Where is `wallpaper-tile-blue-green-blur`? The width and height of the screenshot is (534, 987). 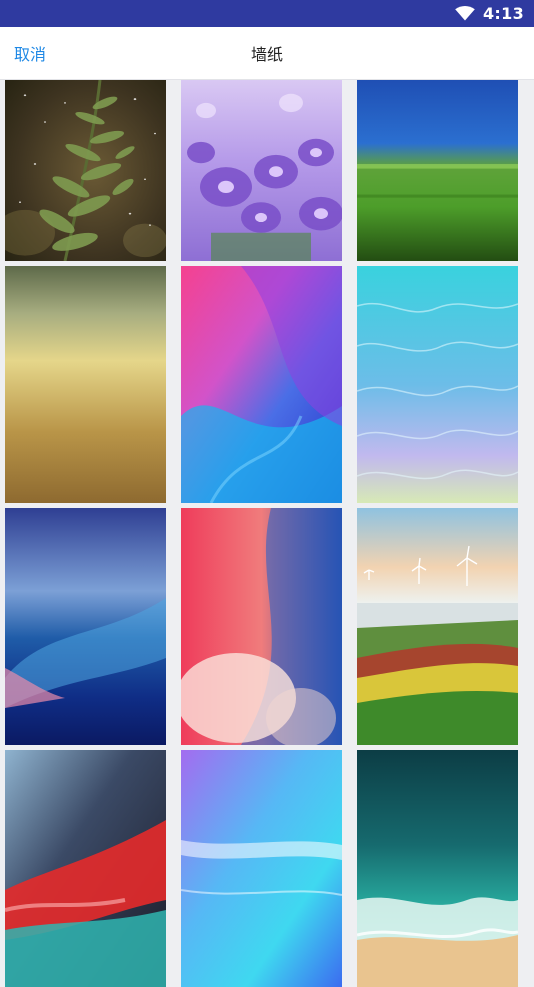 wallpaper-tile-blue-green-blur is located at coordinates (437, 170).